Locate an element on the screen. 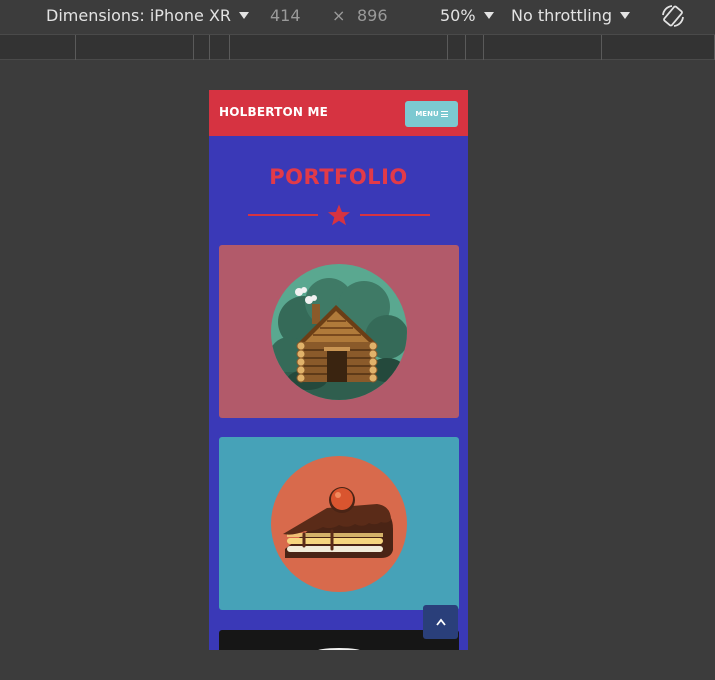 The width and height of the screenshot is (715, 680). portfolio-card-cabin is located at coordinates (339, 331).